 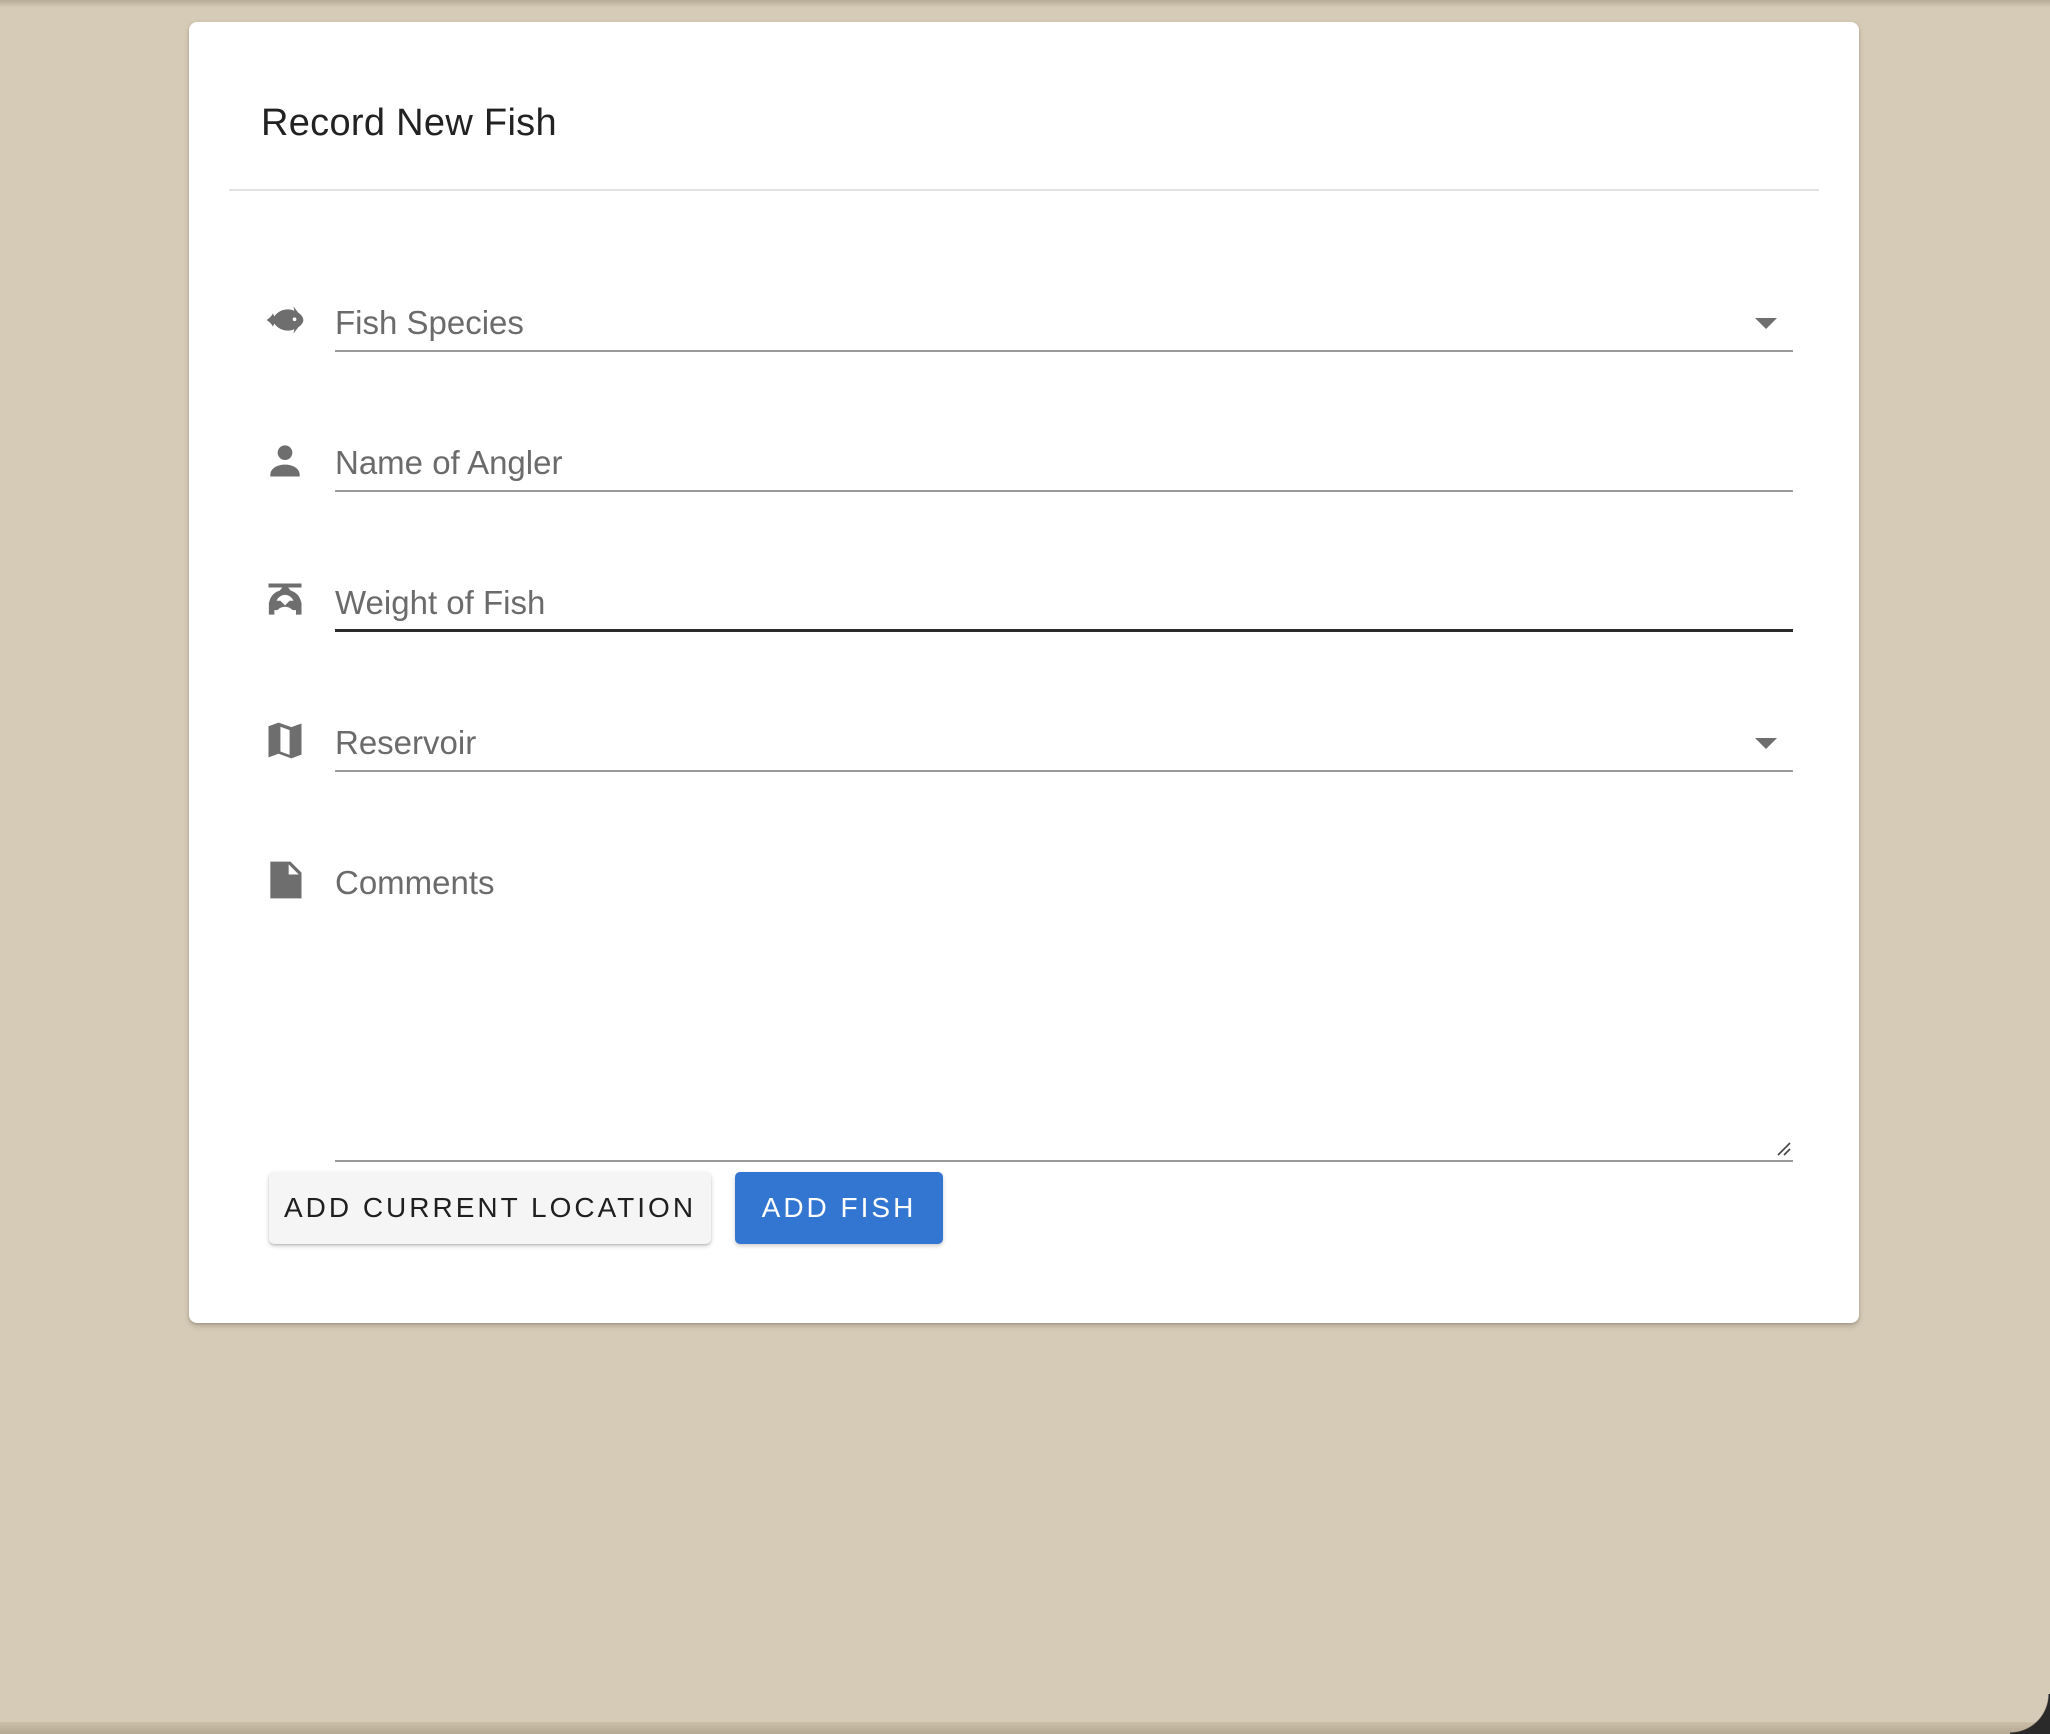 I want to click on add-fish-button: ADD FISH, so click(x=839, y=1208).